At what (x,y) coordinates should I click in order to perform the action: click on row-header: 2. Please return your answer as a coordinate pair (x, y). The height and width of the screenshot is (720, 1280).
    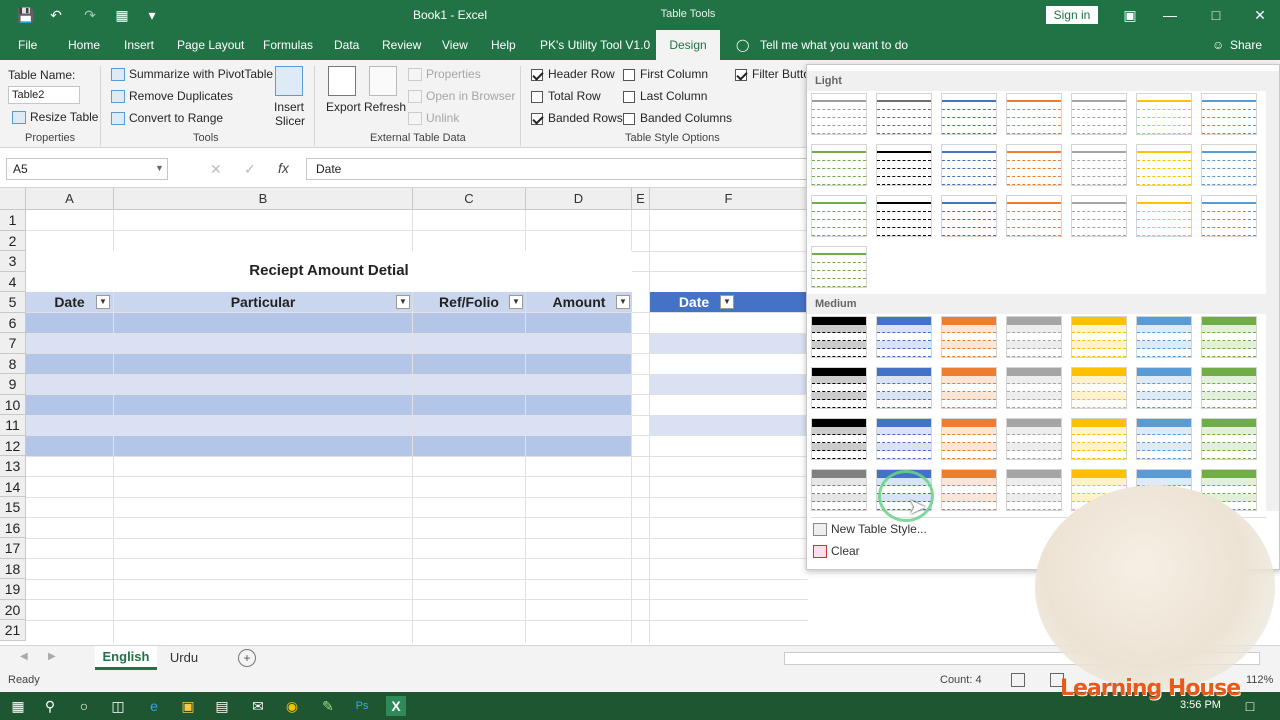
    Looking at the image, I should click on (13, 240).